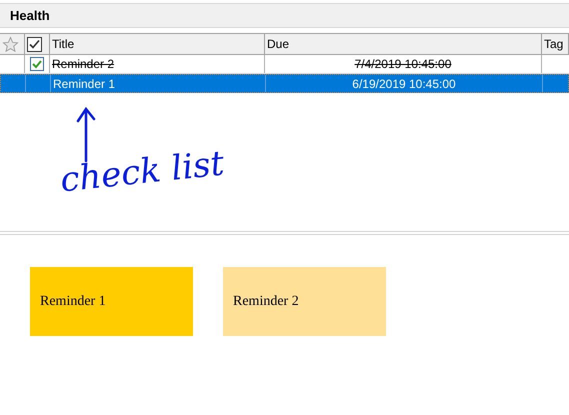  I want to click on table-cell-text: 6/19/2019 10:45:00, so click(404, 84).